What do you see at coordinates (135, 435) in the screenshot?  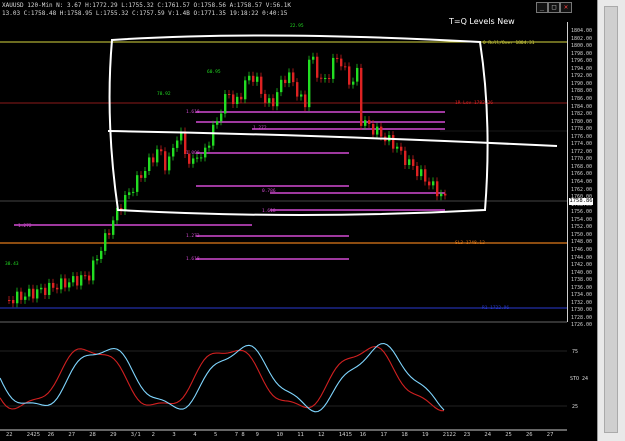 I see `time-tick-label: 3/1` at bounding box center [135, 435].